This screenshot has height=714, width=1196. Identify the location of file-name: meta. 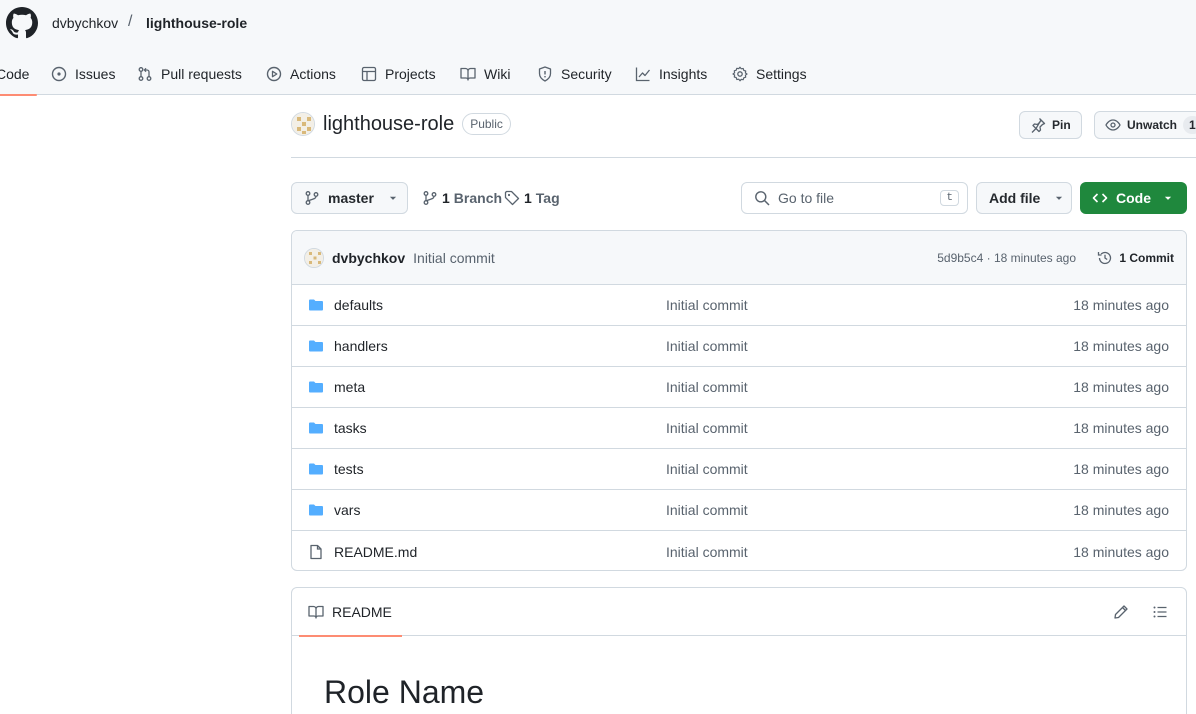
(349, 387).